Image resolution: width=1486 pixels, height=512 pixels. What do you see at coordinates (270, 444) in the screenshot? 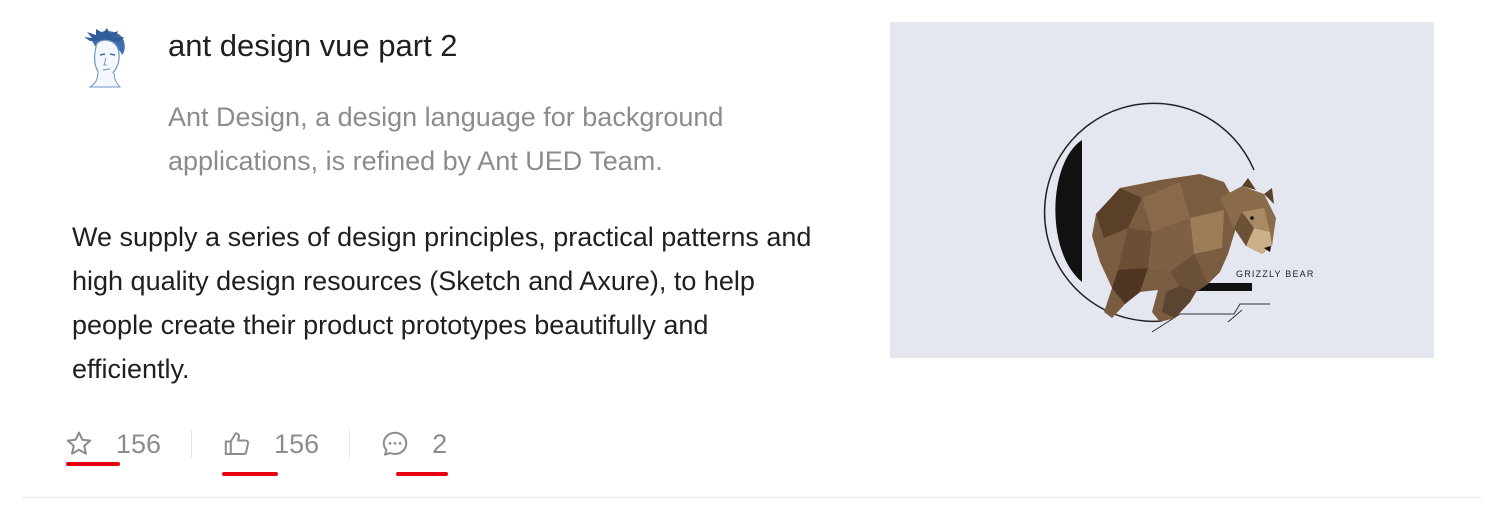
I see `like-action: 156` at bounding box center [270, 444].